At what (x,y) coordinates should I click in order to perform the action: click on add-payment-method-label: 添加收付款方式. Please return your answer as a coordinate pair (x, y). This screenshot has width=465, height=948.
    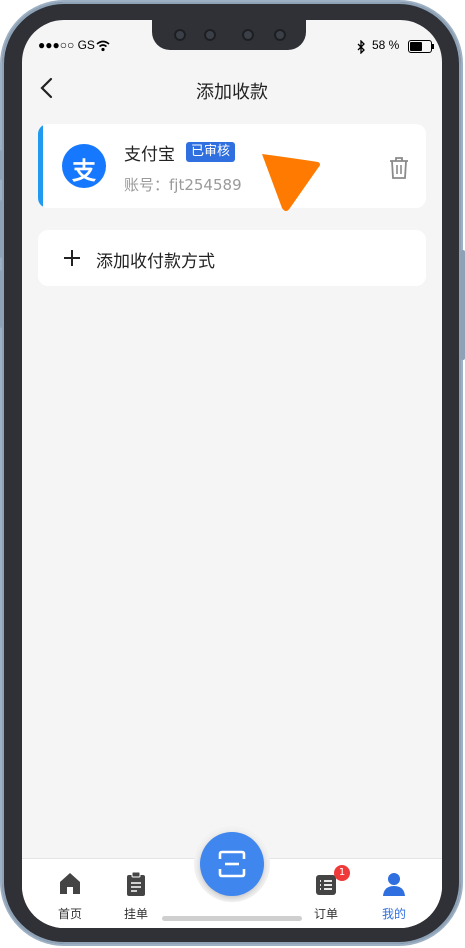
    Looking at the image, I should click on (155, 262).